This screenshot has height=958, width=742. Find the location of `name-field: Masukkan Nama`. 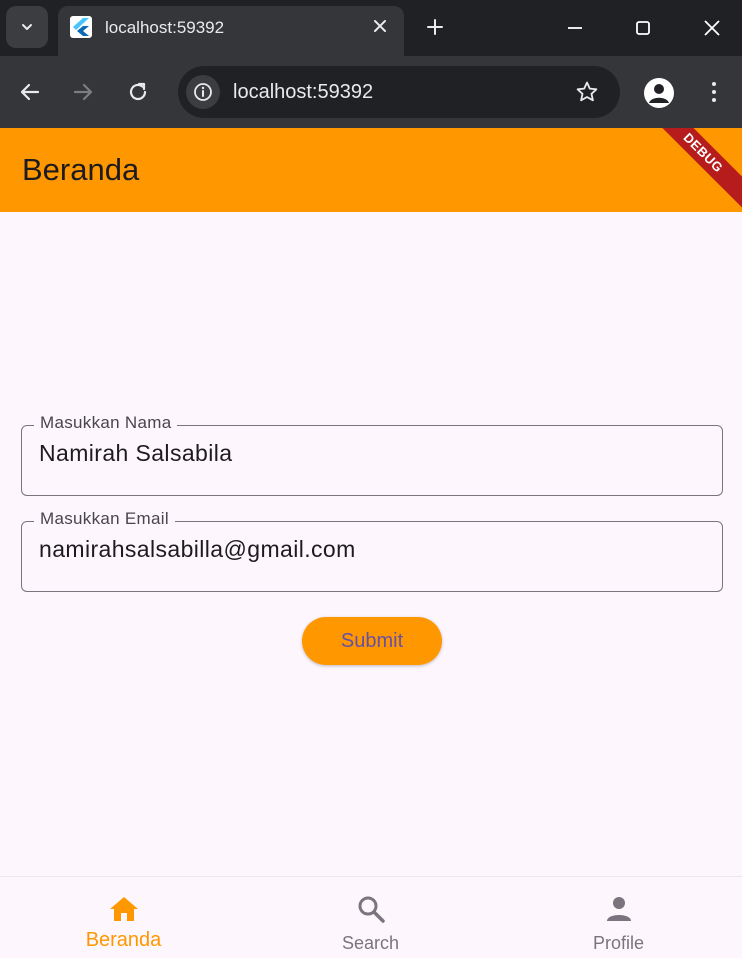

name-field: Masukkan Nama is located at coordinates (372, 454).